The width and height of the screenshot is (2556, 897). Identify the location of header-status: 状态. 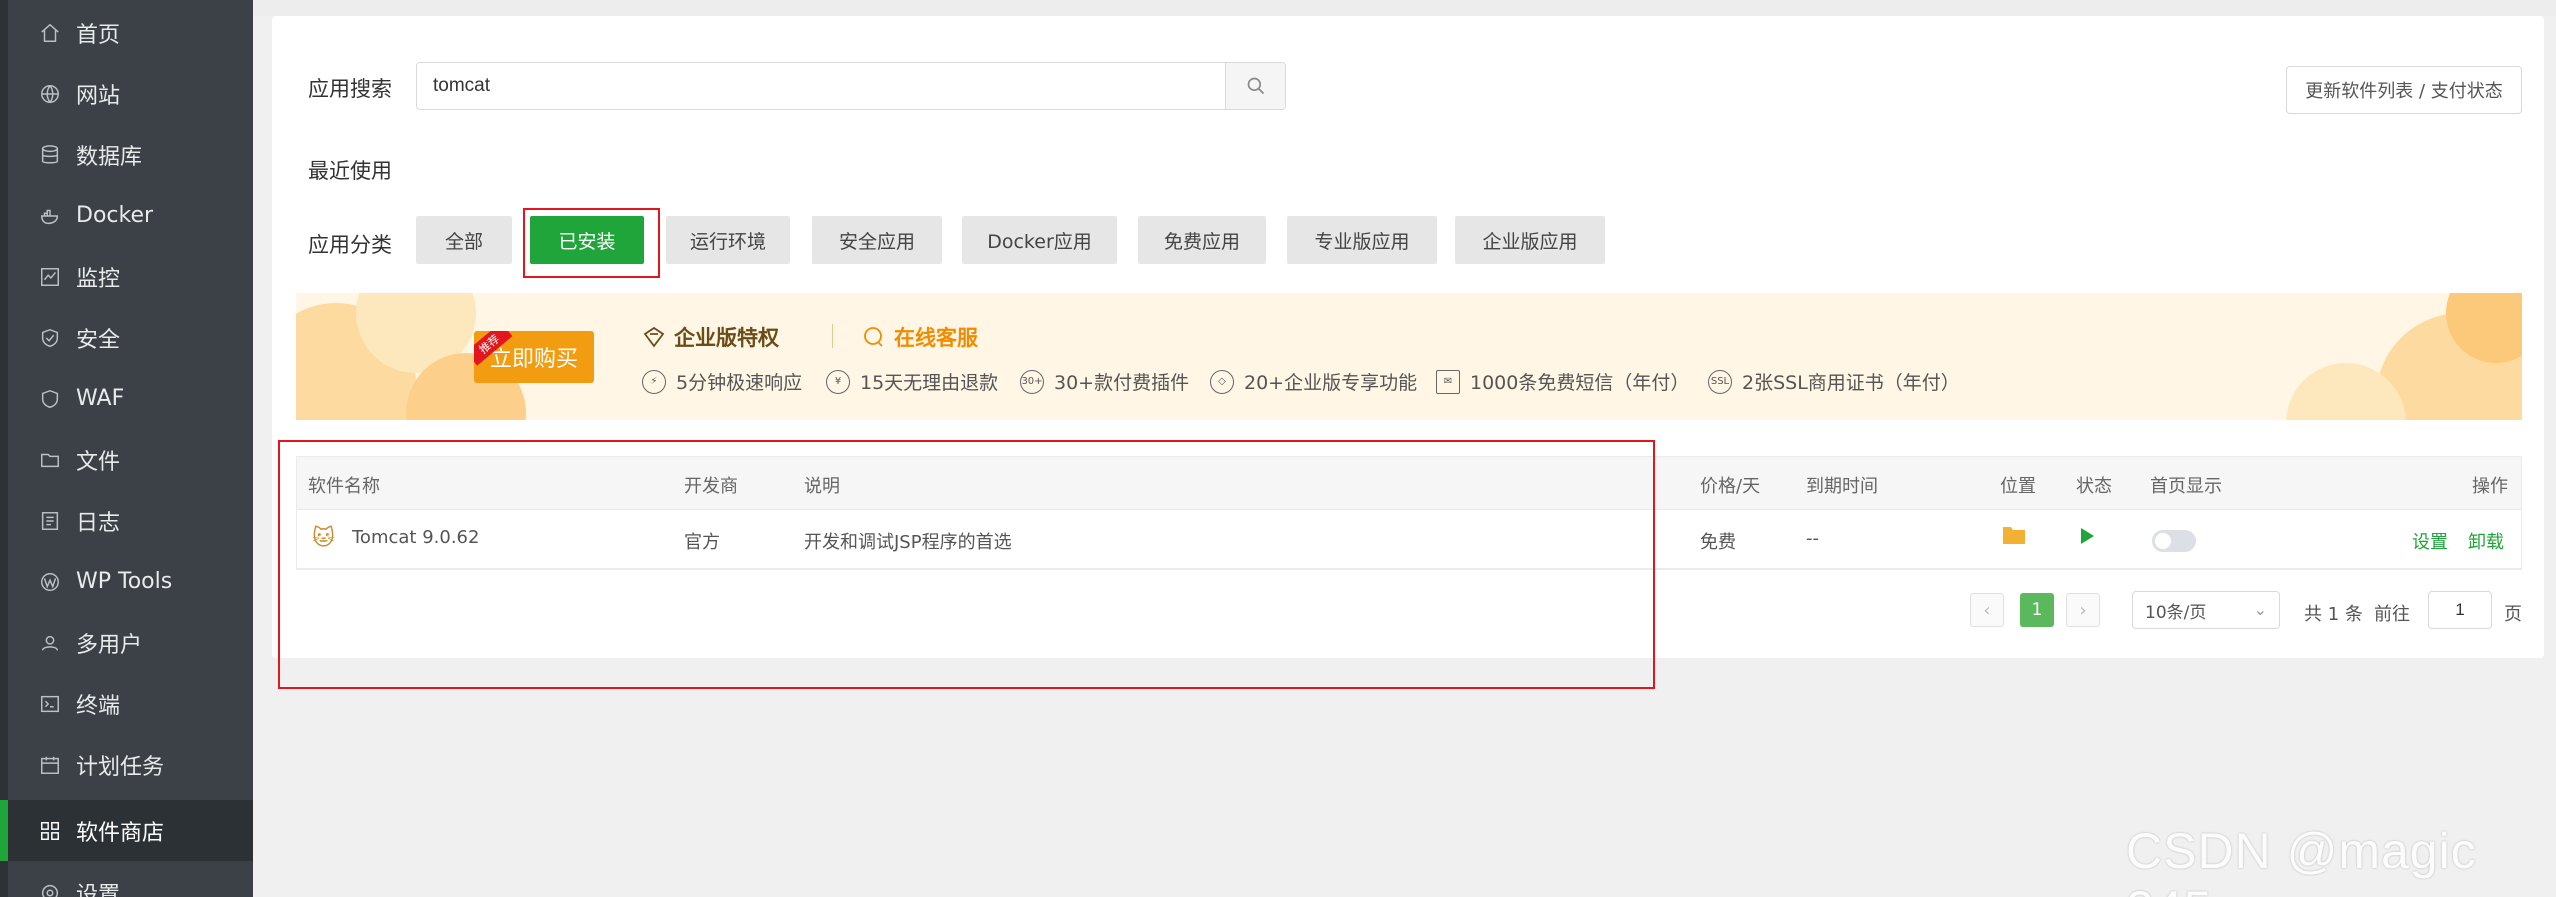
(2094, 486).